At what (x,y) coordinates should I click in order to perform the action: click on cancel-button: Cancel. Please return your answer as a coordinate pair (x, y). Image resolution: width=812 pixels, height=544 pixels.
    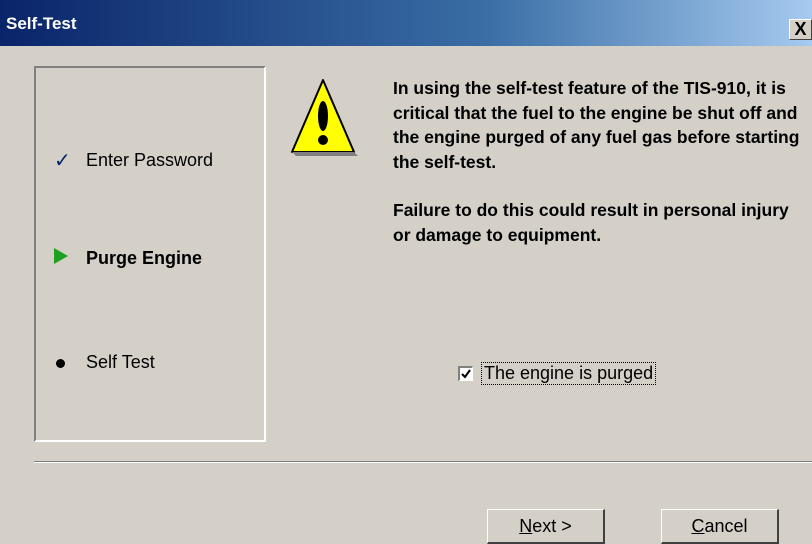
    Looking at the image, I should click on (720, 526).